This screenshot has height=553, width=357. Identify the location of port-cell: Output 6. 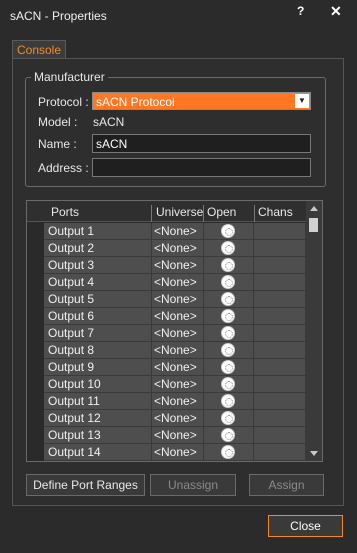
(98, 316).